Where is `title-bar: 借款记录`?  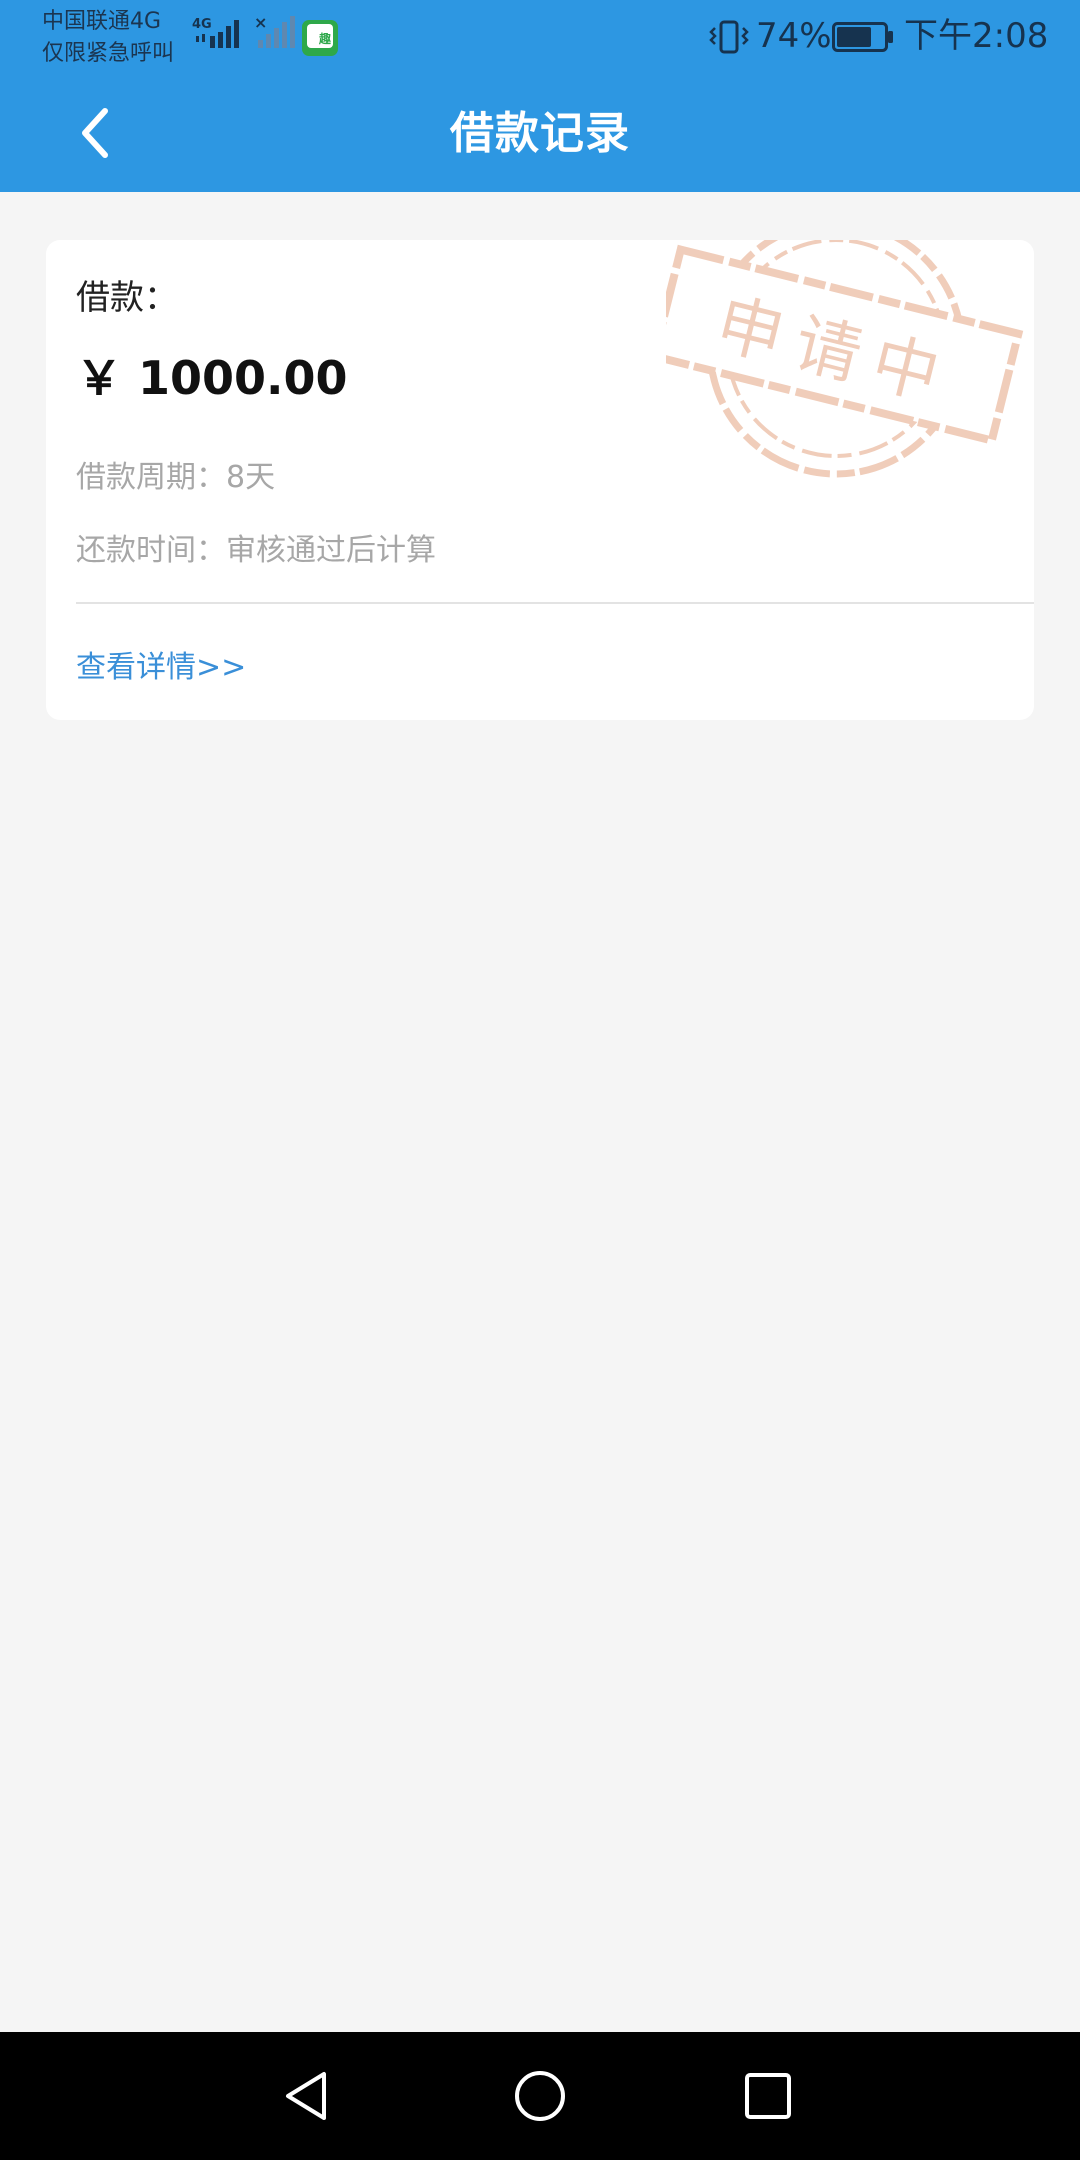
title-bar: 借款记录 is located at coordinates (540, 134).